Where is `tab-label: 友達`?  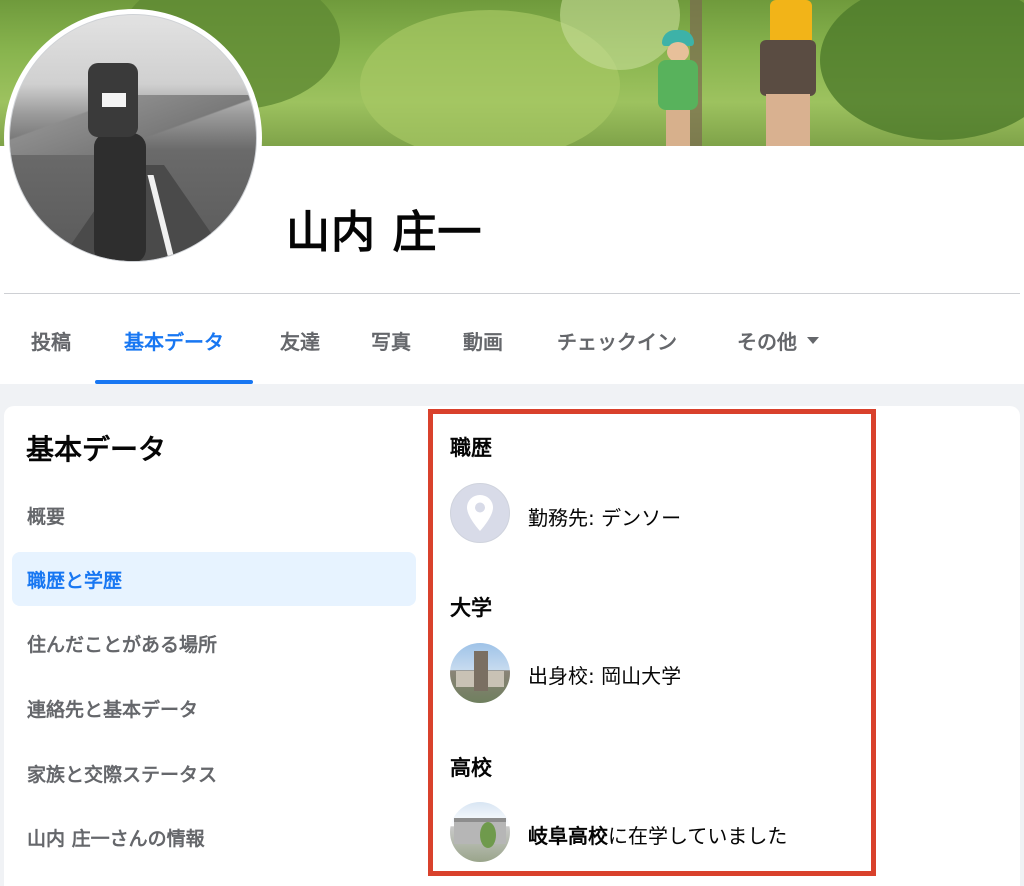
tab-label: 友達 is located at coordinates (300, 341).